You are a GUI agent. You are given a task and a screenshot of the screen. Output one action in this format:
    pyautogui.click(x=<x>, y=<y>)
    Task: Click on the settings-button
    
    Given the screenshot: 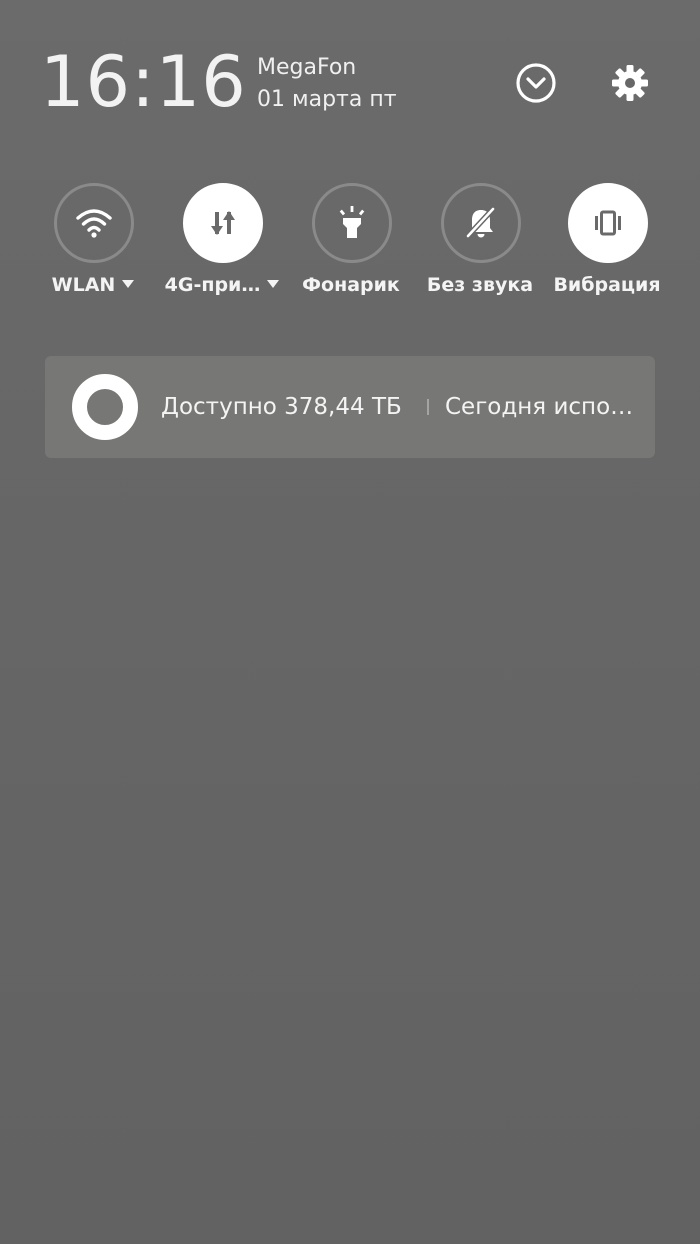 What is the action you would take?
    pyautogui.click(x=630, y=83)
    